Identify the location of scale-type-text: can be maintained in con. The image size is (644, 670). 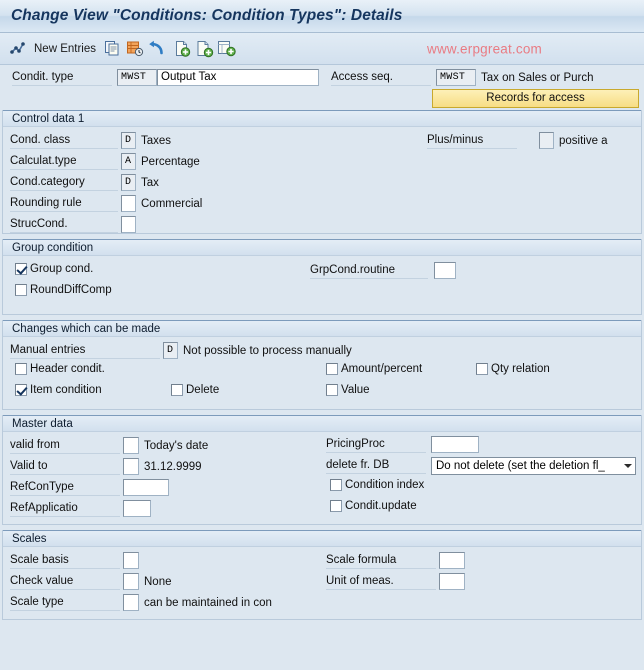
(208, 602).